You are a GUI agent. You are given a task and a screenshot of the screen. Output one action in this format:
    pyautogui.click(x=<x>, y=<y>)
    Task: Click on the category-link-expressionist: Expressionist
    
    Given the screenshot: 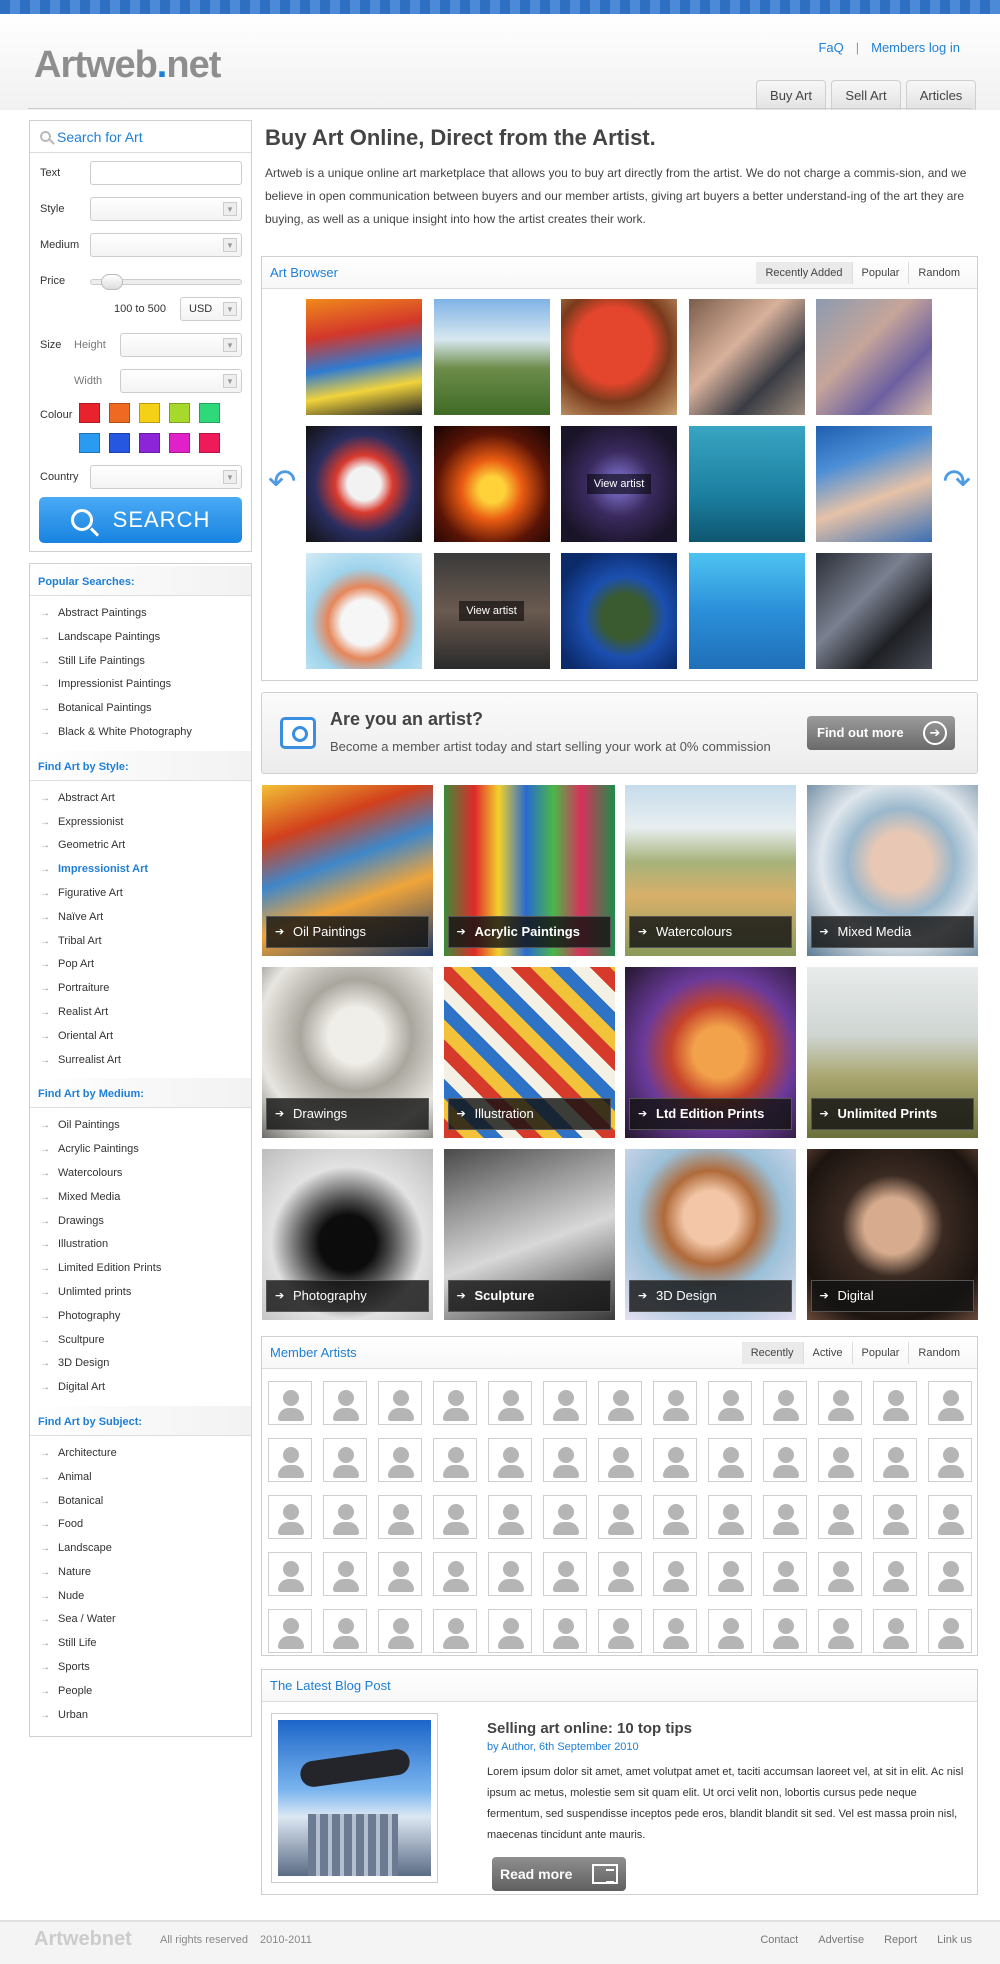 What is the action you would take?
    pyautogui.click(x=140, y=823)
    